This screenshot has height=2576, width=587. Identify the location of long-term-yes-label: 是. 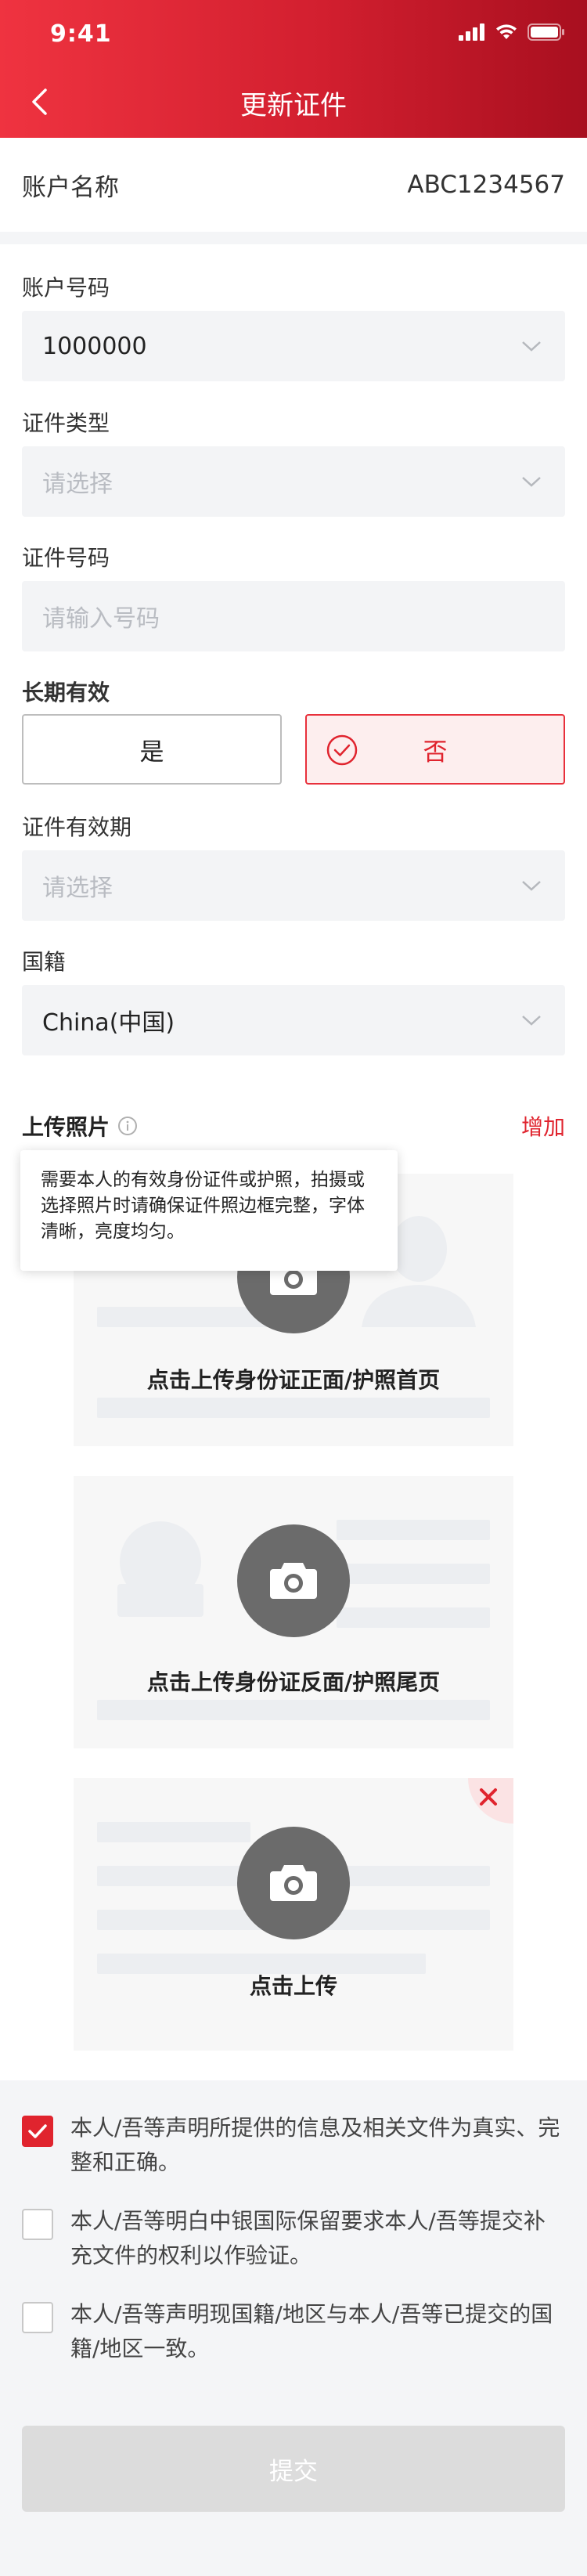
(151, 752).